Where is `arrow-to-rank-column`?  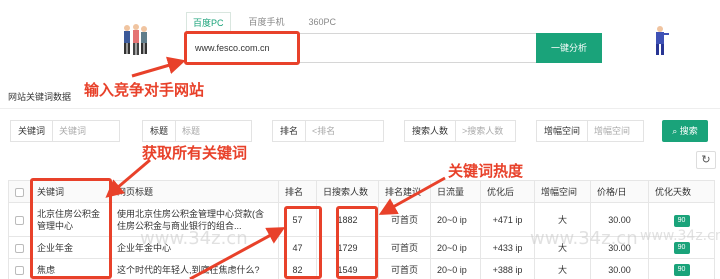 arrow-to-rank-column is located at coordinates (237, 253).